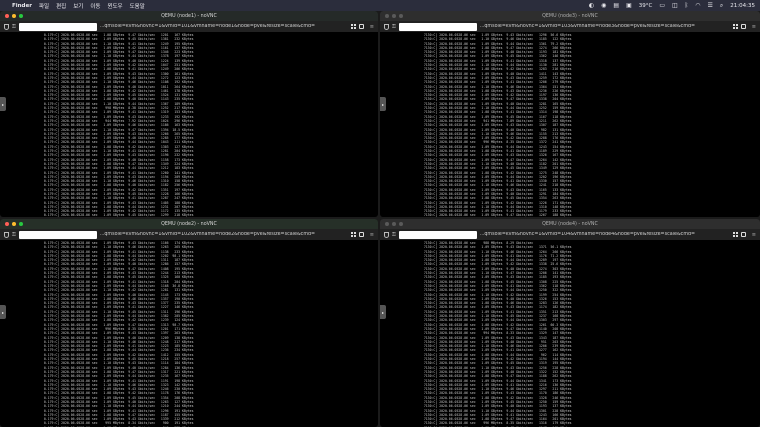 The width and height of the screenshot is (760, 427). What do you see at coordinates (137, 6) in the screenshot?
I see `menu-item-help: 도움말` at bounding box center [137, 6].